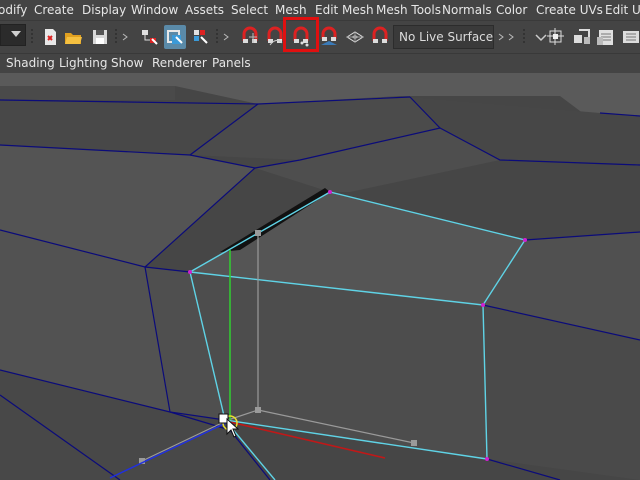  Describe the element at coordinates (30, 63) in the screenshot. I see `panel-menu-shading: Shading` at that location.